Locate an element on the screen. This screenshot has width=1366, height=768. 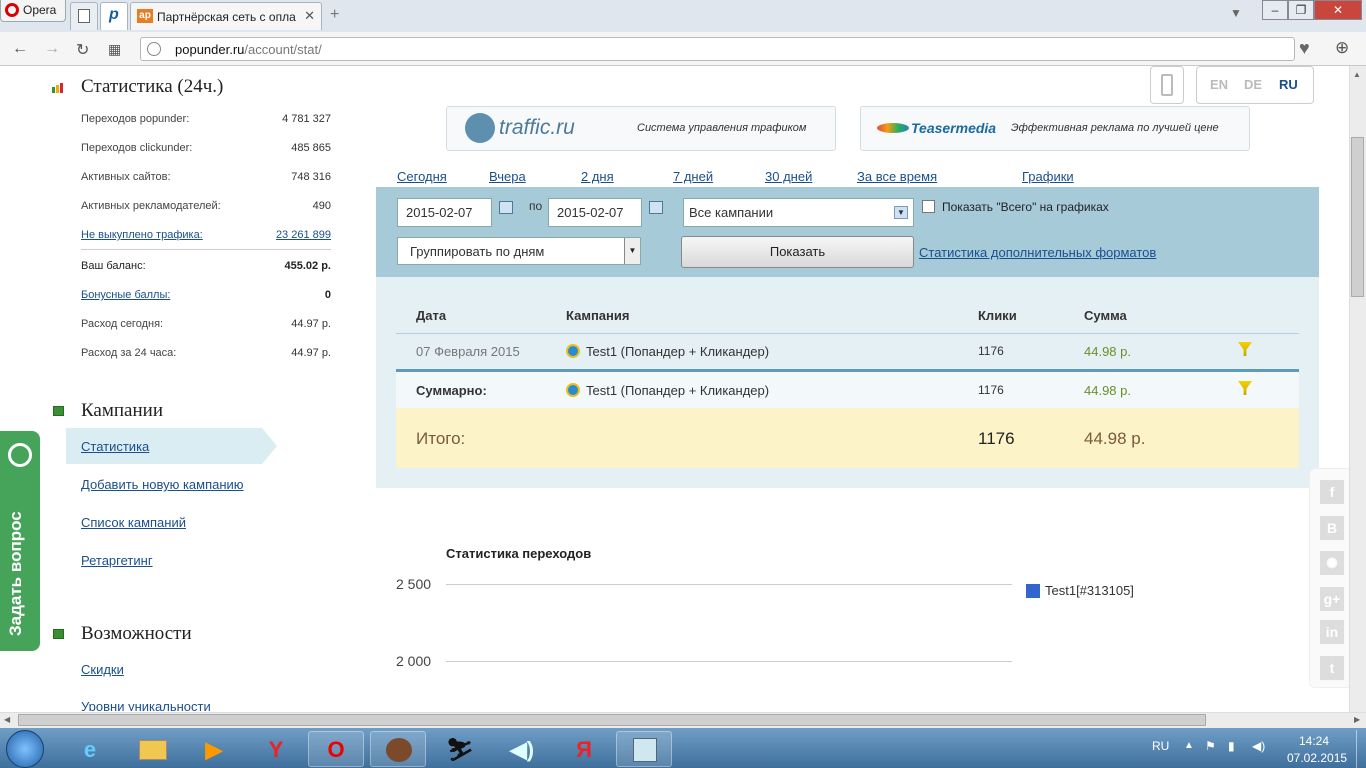
tray-flag-icon: ⚑ is located at coordinates (1210, 746).